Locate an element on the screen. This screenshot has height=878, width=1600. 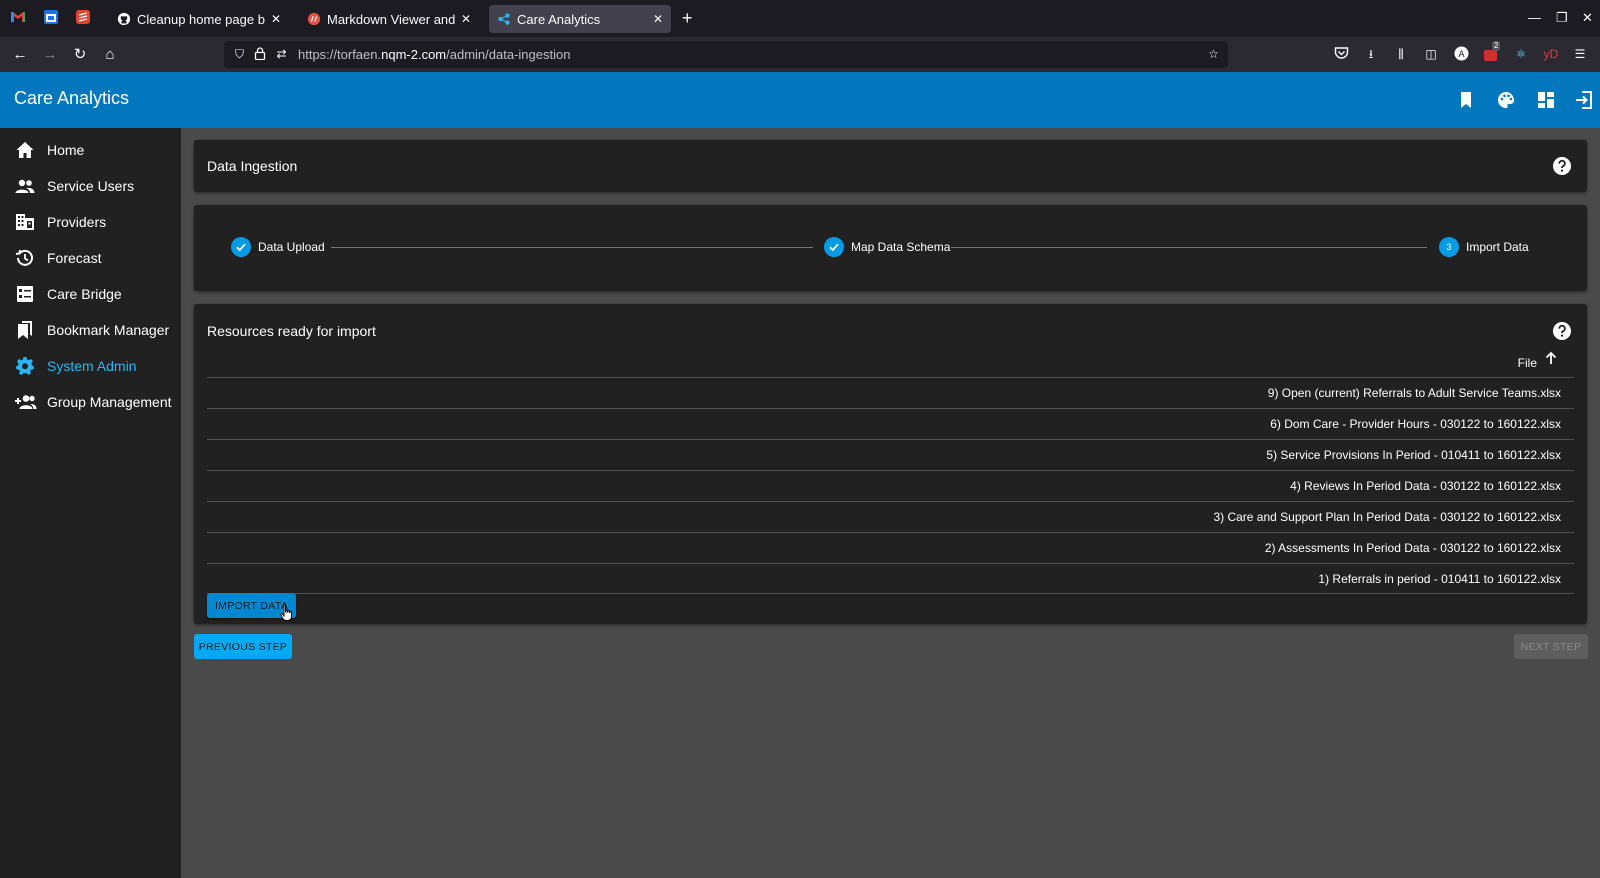
step-import-data: 3 Import Data is located at coordinates (1484, 247).